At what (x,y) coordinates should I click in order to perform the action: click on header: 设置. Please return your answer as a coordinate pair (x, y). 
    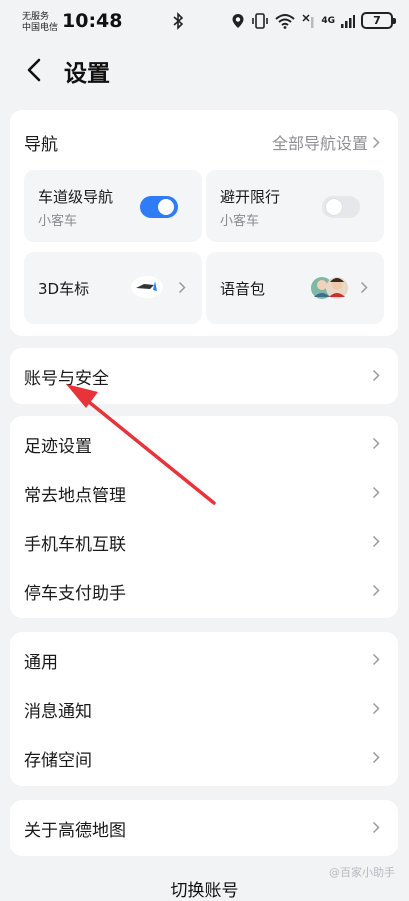
    Looking at the image, I should click on (204, 70).